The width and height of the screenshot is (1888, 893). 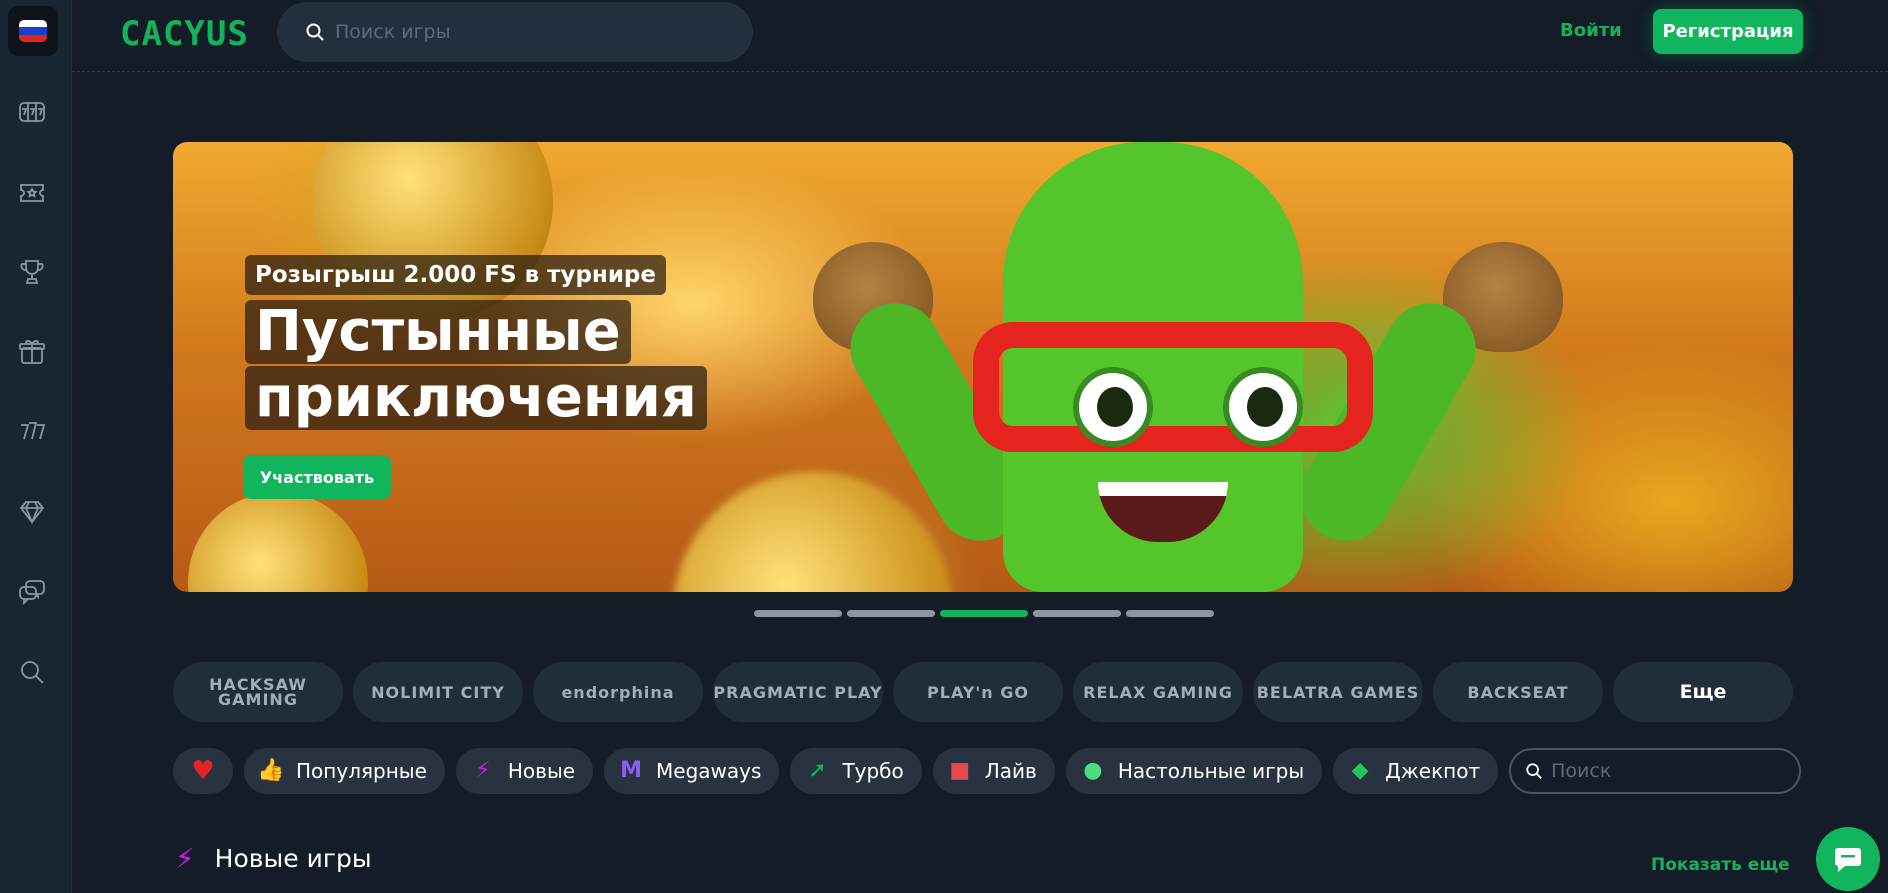 I want to click on carousel-dot-active, so click(x=984, y=613).